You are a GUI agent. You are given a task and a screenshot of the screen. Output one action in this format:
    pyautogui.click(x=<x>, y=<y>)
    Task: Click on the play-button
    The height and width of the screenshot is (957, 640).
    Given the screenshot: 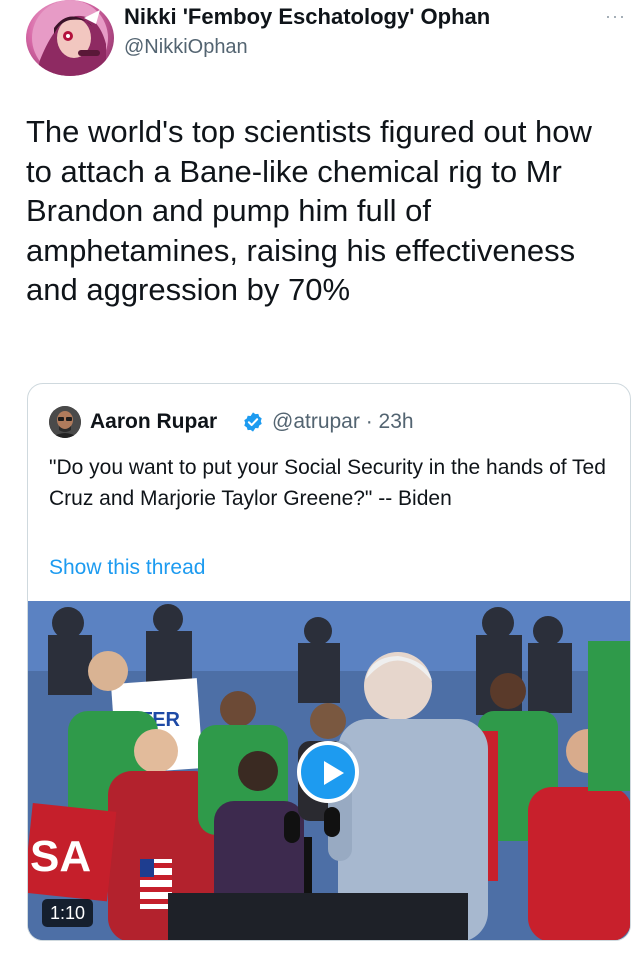 What is the action you would take?
    pyautogui.click(x=328, y=772)
    